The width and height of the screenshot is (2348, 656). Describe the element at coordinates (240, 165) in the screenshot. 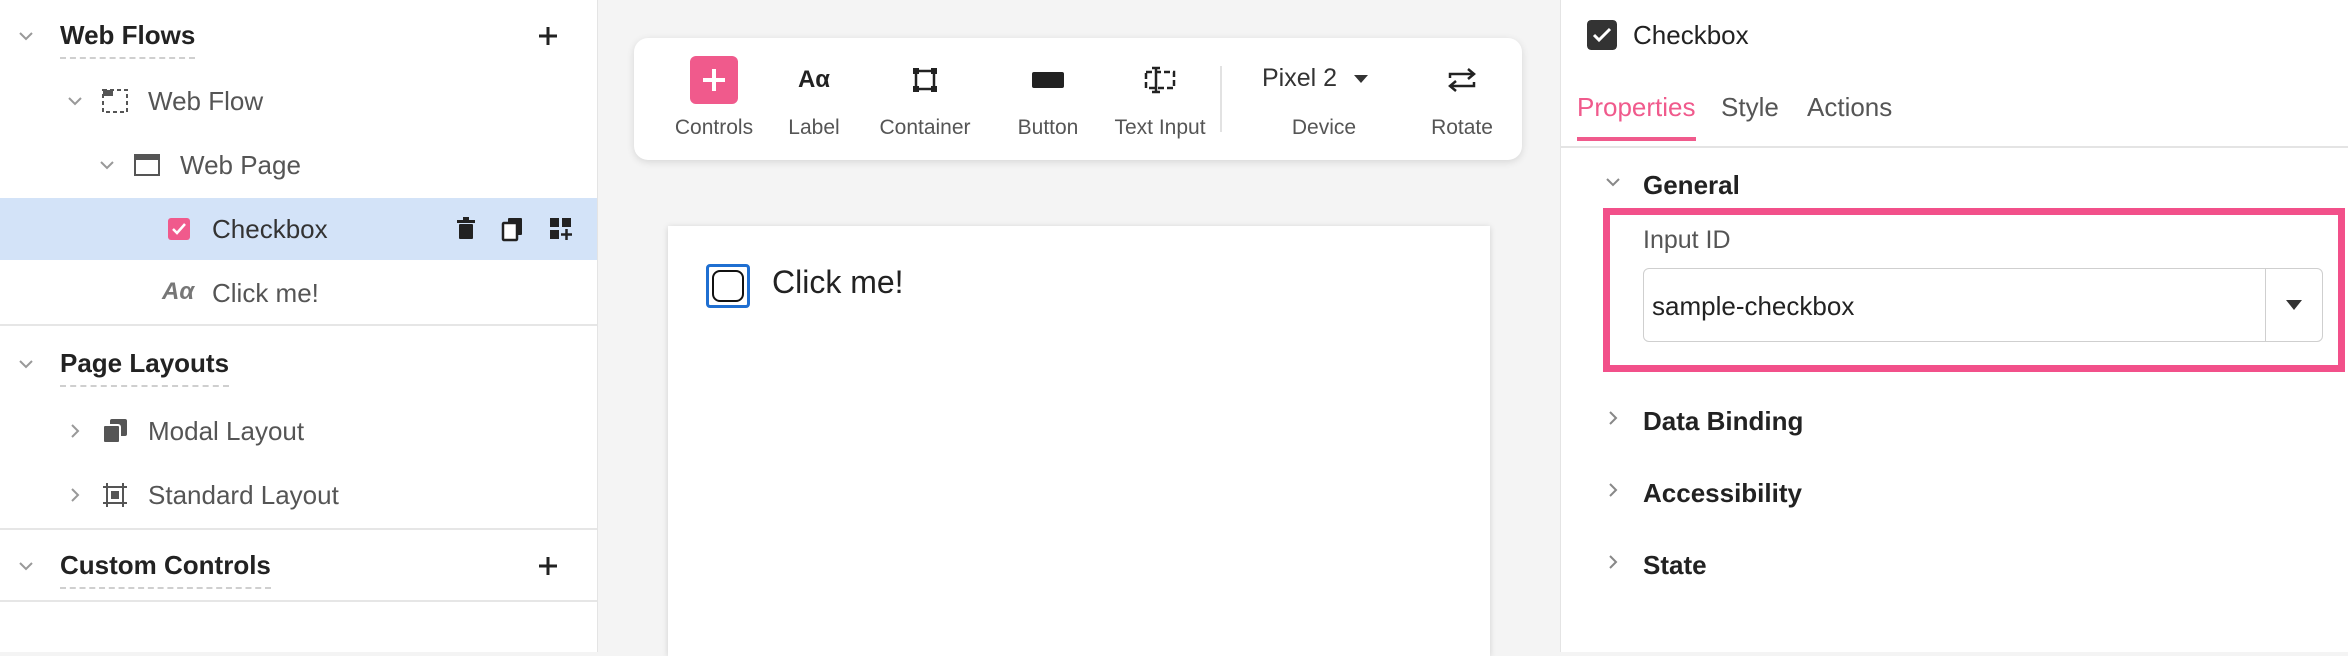

I see `tree-item-label: Web Page` at that location.